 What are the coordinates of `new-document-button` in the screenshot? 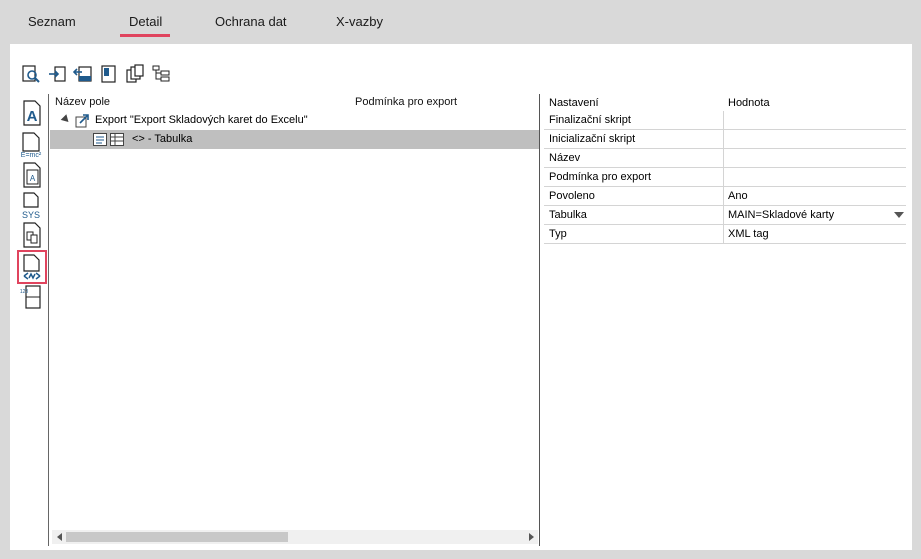 It's located at (109, 74).